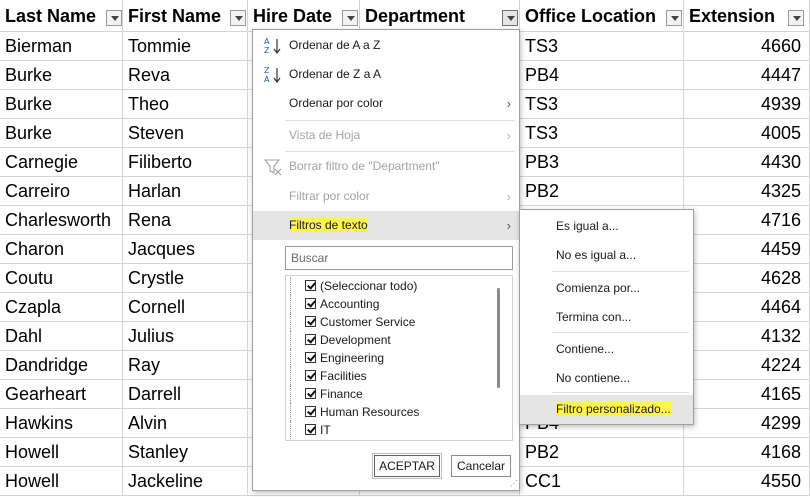 Image resolution: width=810 pixels, height=497 pixels. I want to click on cell-first-name: Tommie, so click(185, 46).